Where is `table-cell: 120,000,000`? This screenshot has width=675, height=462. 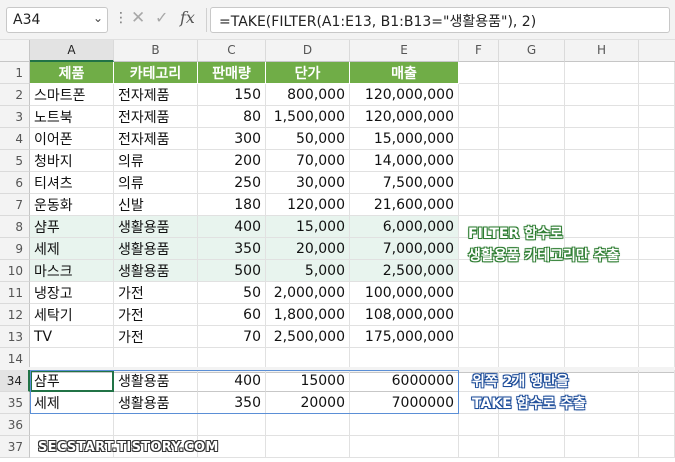 table-cell: 120,000,000 is located at coordinates (404, 95).